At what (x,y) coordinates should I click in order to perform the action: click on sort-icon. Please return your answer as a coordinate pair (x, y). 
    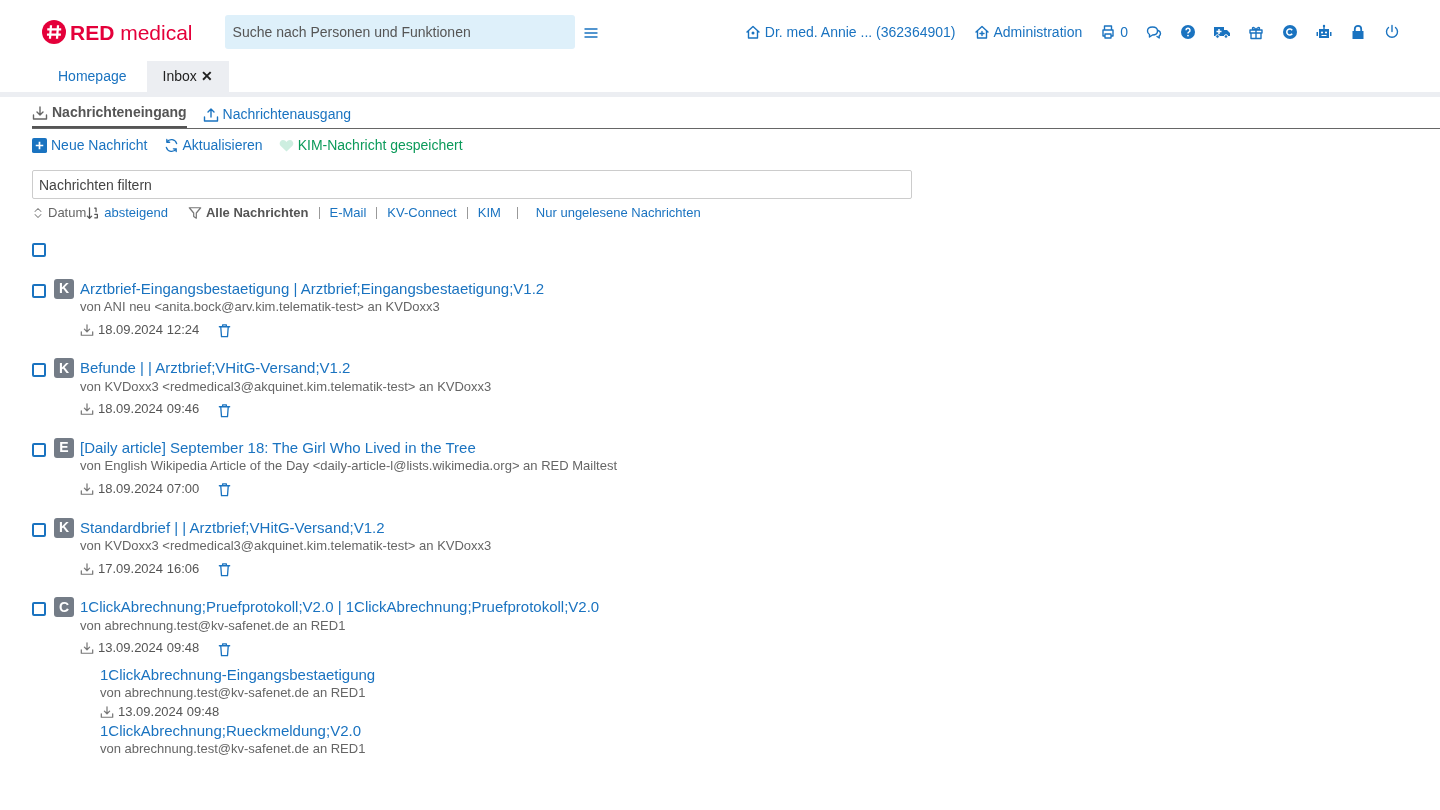
    Looking at the image, I should click on (38, 212).